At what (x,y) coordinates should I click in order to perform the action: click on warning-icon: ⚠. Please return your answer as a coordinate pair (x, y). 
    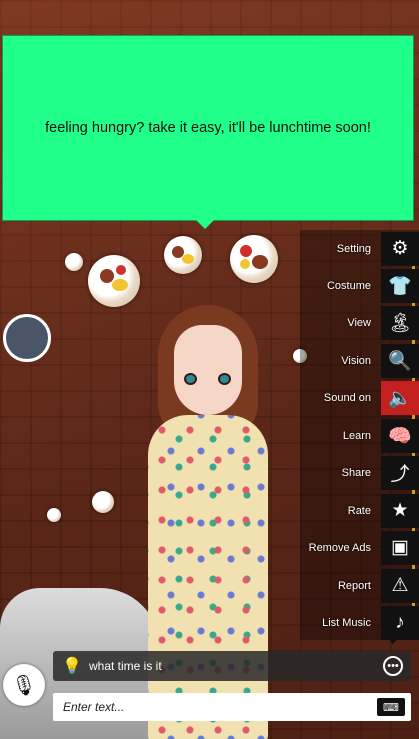
    Looking at the image, I should click on (400, 585).